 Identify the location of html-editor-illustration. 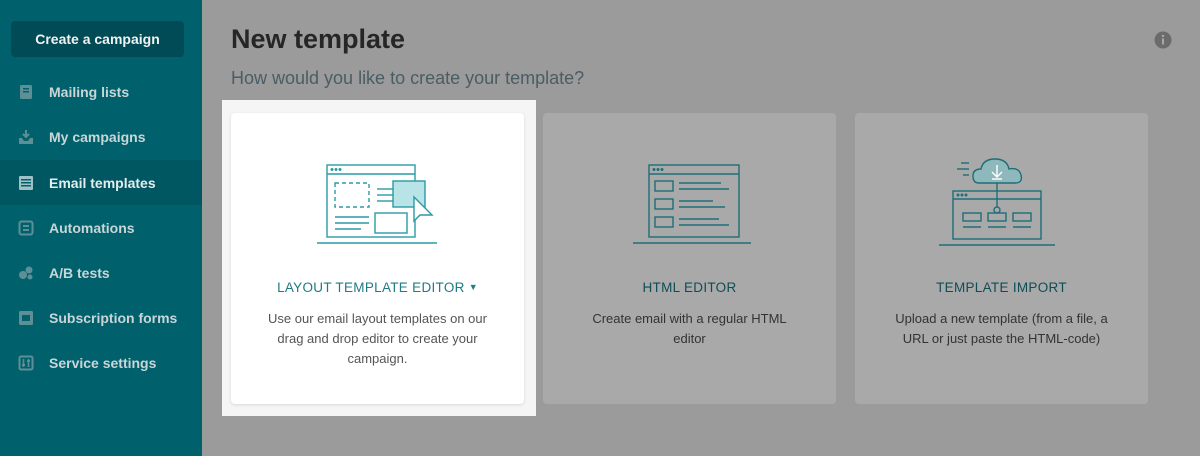
(691, 204).